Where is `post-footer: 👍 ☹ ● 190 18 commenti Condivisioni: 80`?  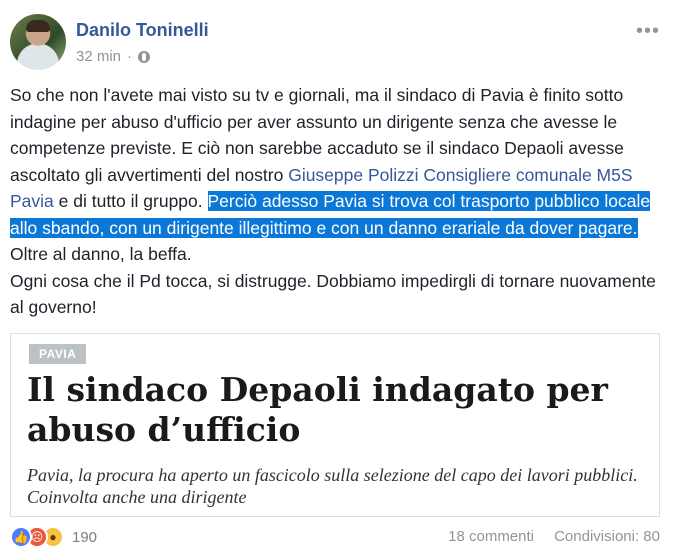
post-footer: 👍 ☹ ● 190 18 commenti Condivisioni: 80 is located at coordinates (337, 538).